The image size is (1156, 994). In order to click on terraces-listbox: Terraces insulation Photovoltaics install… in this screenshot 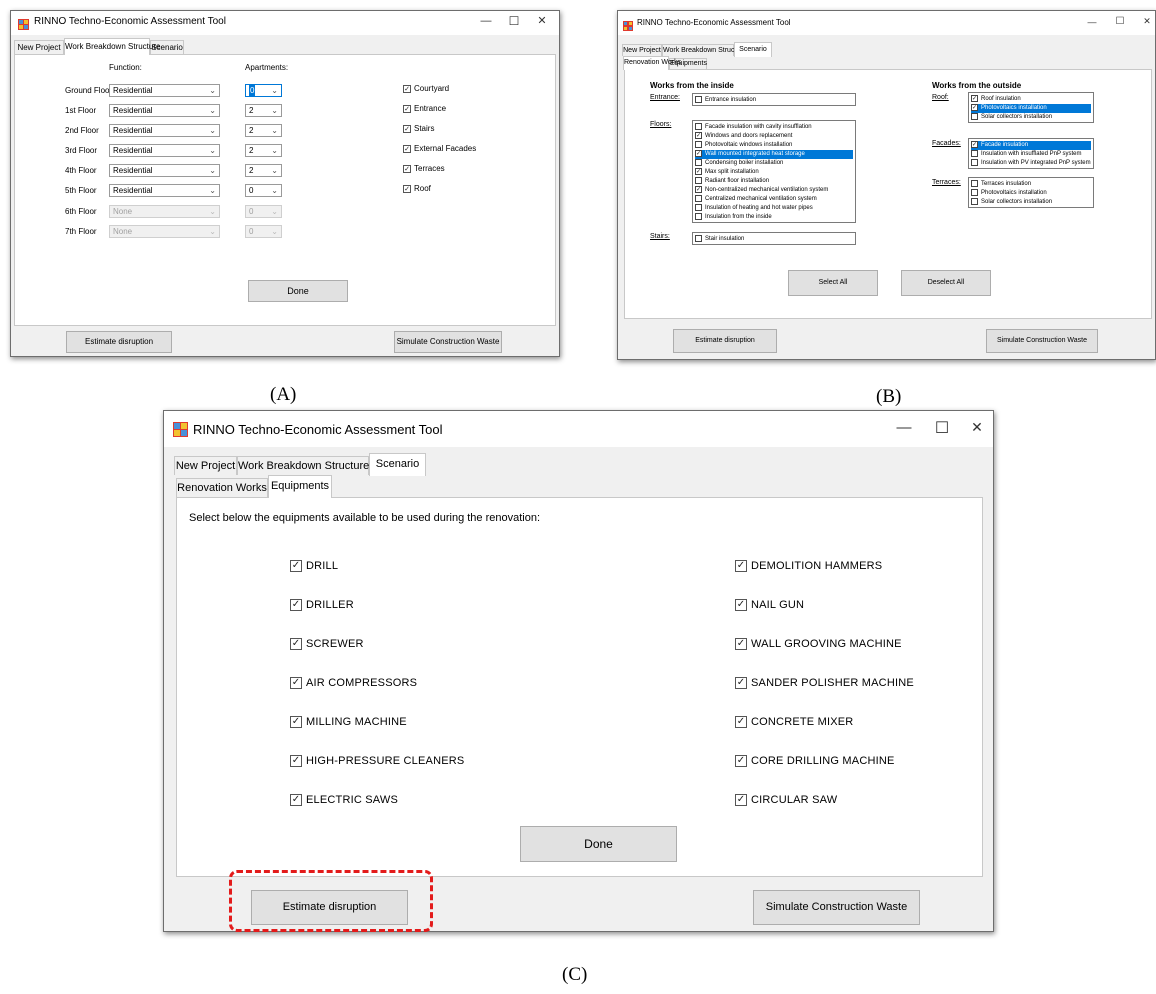, I will do `click(1031, 192)`.